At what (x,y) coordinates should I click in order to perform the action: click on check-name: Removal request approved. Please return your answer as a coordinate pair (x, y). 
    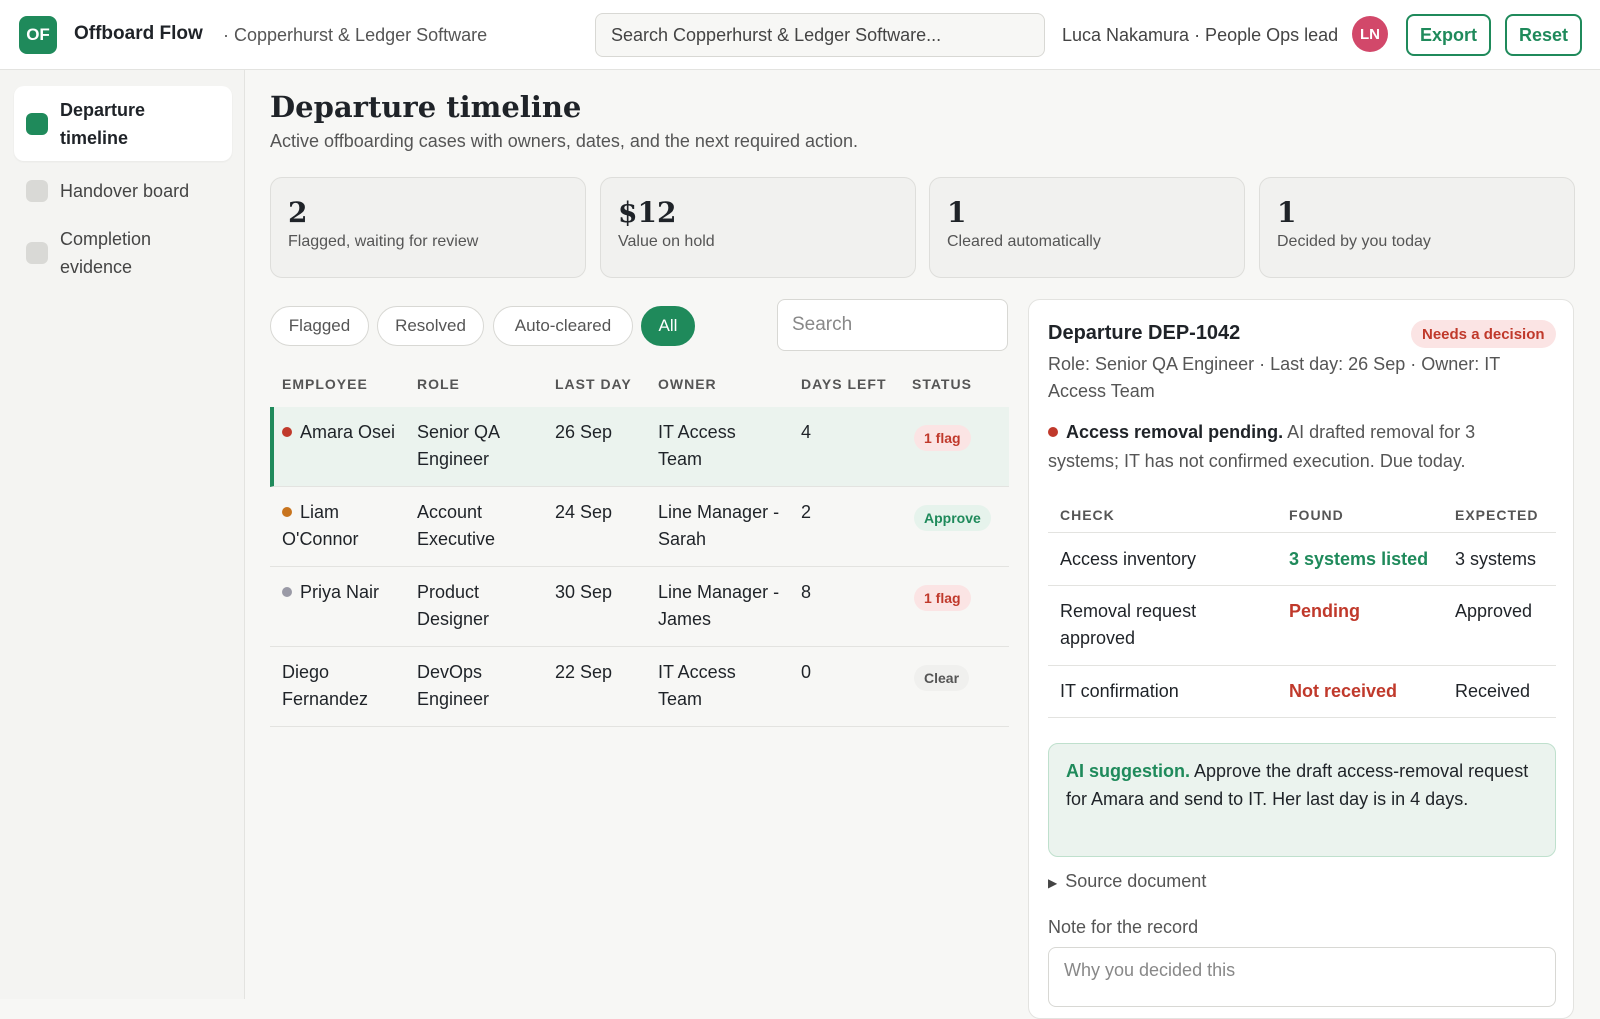
    Looking at the image, I should click on (1128, 624).